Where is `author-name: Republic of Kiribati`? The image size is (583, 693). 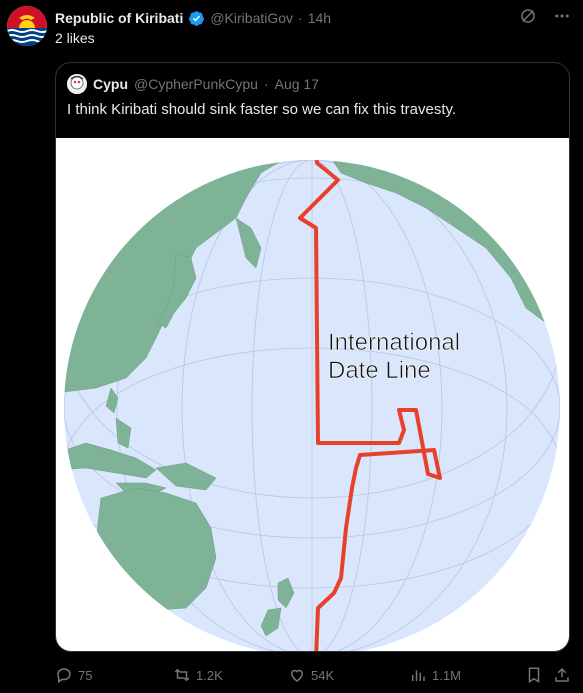 author-name: Republic of Kiribati is located at coordinates (119, 18).